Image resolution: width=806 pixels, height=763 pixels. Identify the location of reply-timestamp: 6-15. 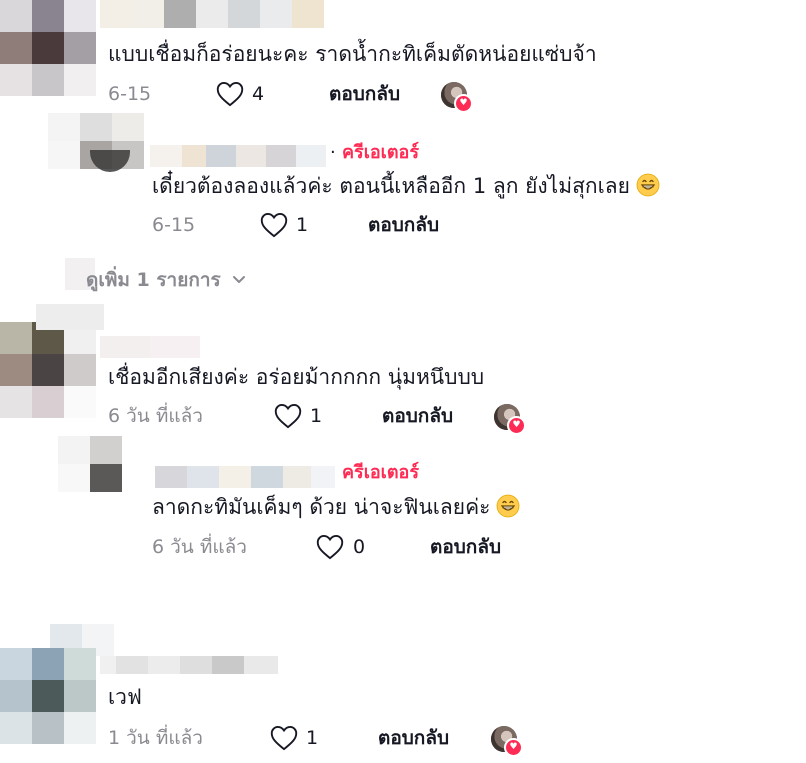
(174, 225).